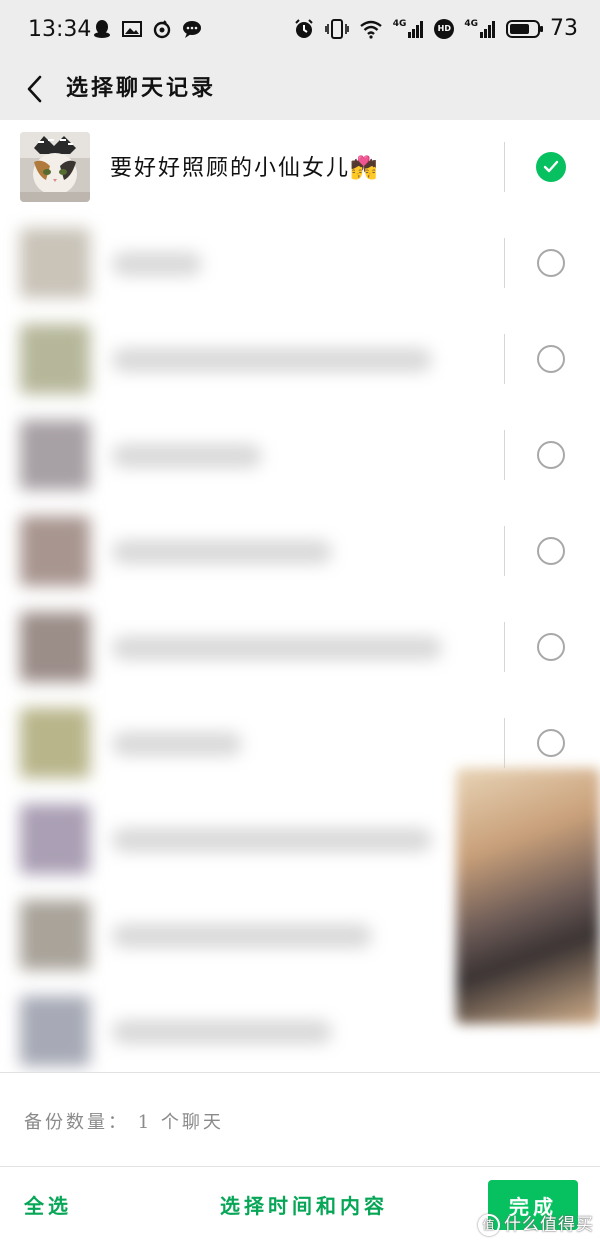 This screenshot has width=600, height=1240. Describe the element at coordinates (60, 29) in the screenshot. I see `status-time: 13:34` at that location.